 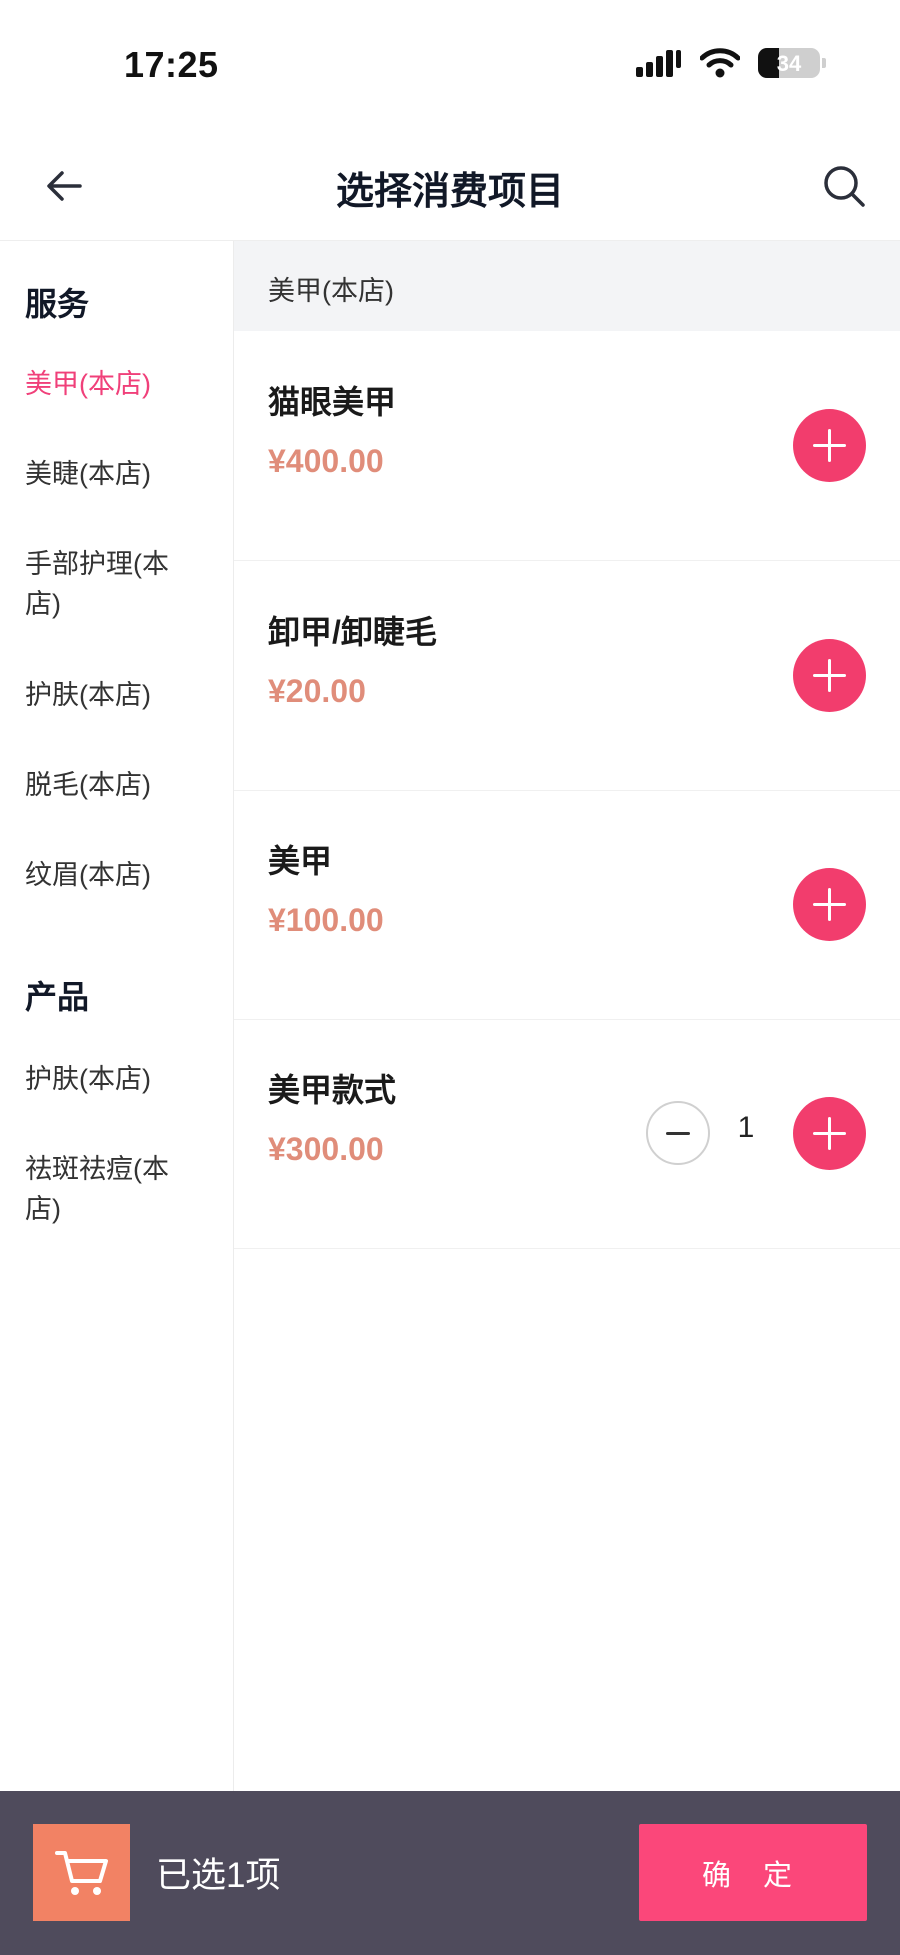 I want to click on status-bar: 17:25 34, so click(x=450, y=65).